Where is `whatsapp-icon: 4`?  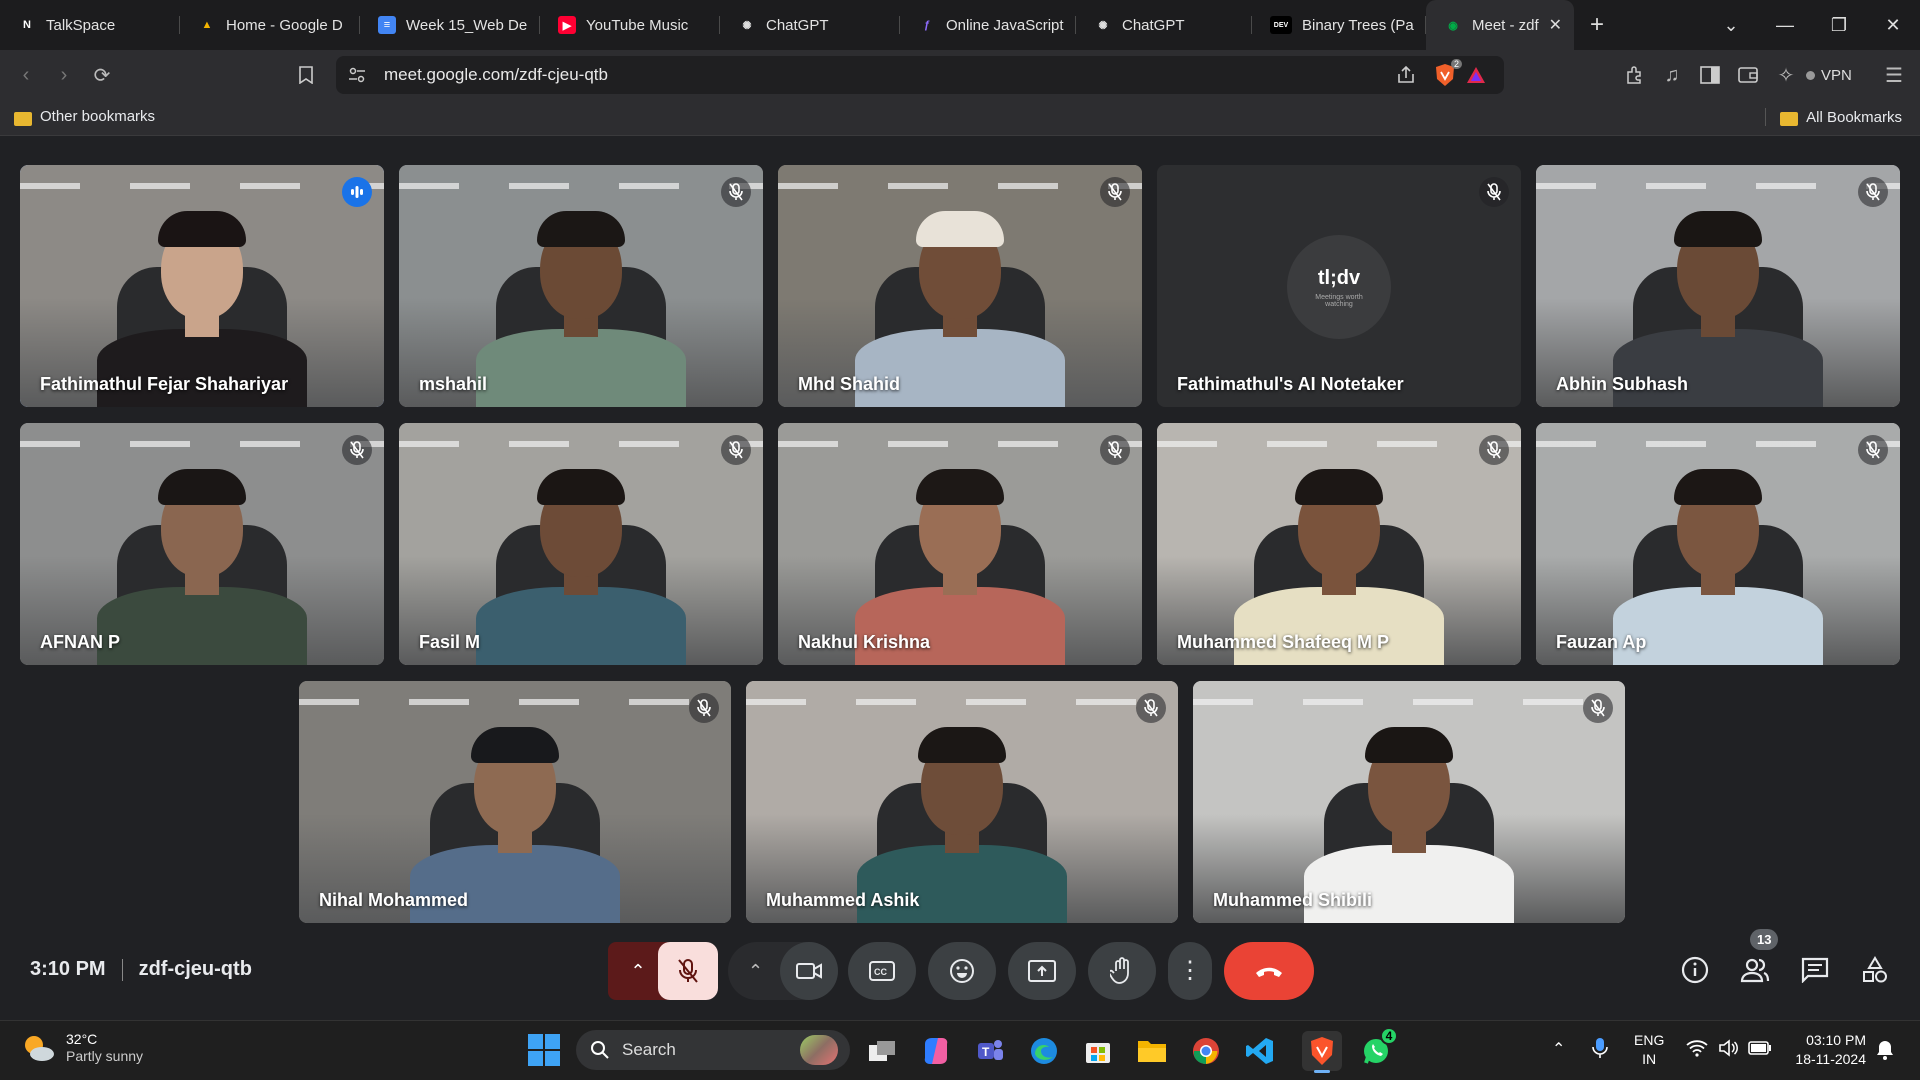
whatsapp-icon: 4 is located at coordinates (1378, 1048).